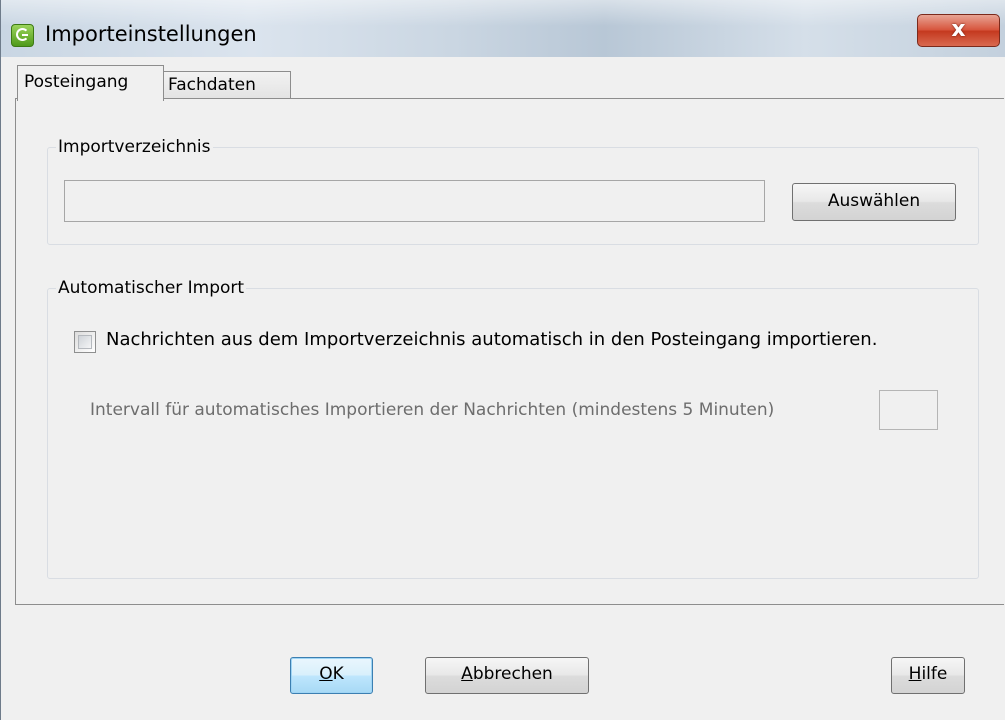 This screenshot has height=720, width=1005. I want to click on cancel-button: Abbrechen, so click(507, 675).